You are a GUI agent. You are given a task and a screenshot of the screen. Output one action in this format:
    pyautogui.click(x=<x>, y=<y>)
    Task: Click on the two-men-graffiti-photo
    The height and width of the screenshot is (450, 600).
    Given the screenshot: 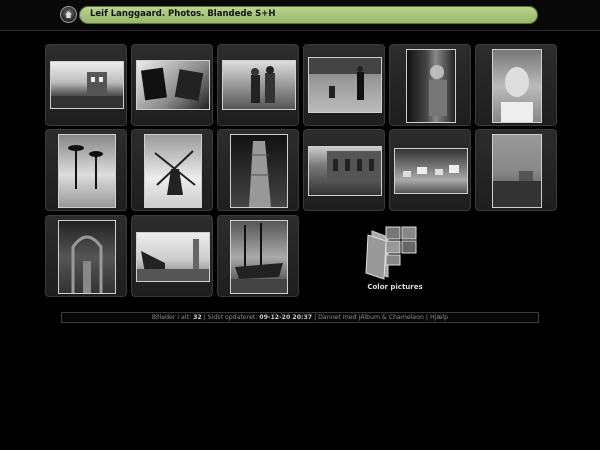 What is the action you would take?
    pyautogui.click(x=259, y=85)
    